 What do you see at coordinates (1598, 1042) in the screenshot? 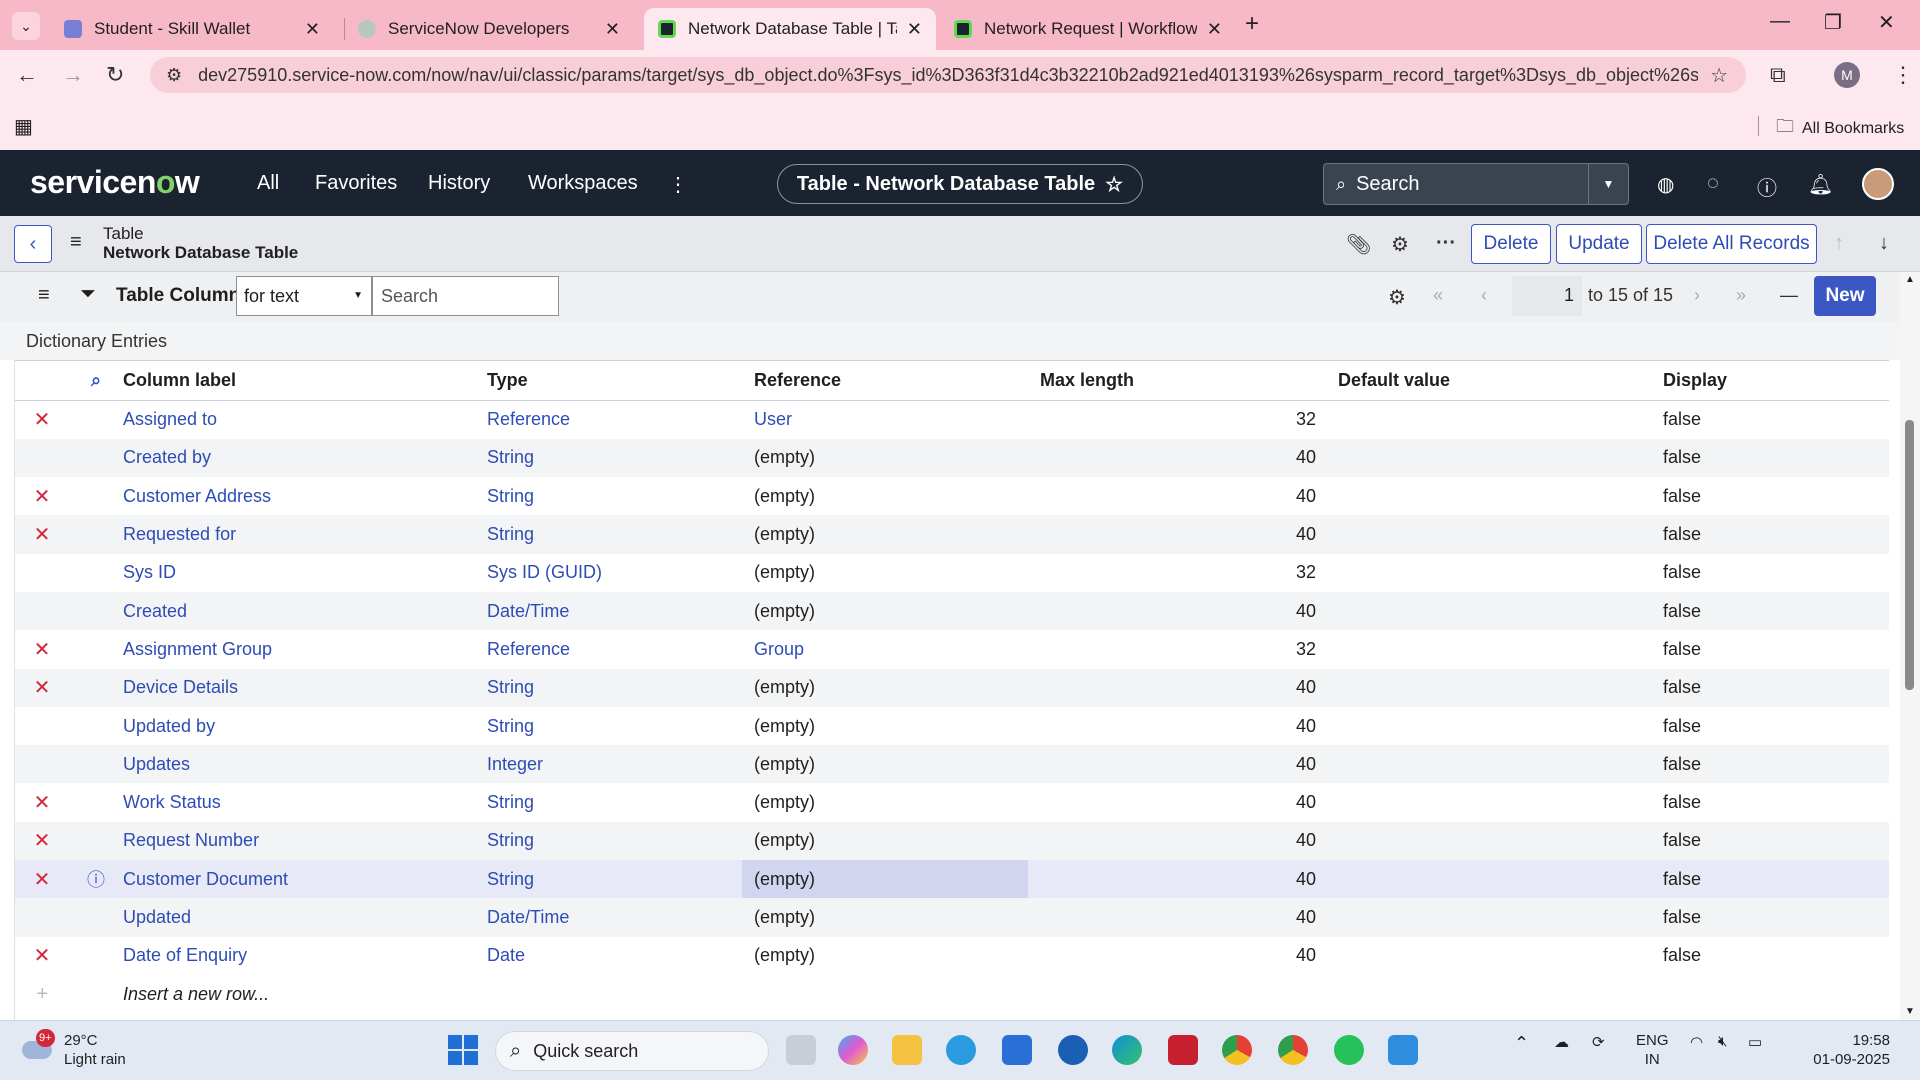
I see `sync-icon: ⟳` at bounding box center [1598, 1042].